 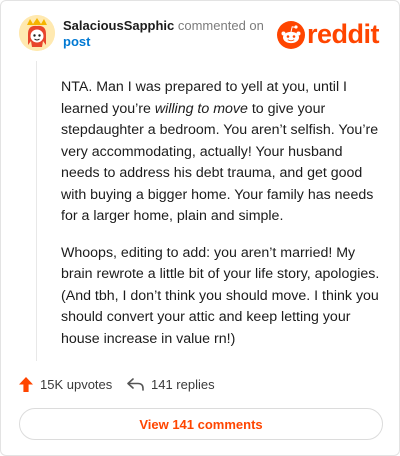 I want to click on upvote-button: 15K upvotes, so click(x=65, y=384).